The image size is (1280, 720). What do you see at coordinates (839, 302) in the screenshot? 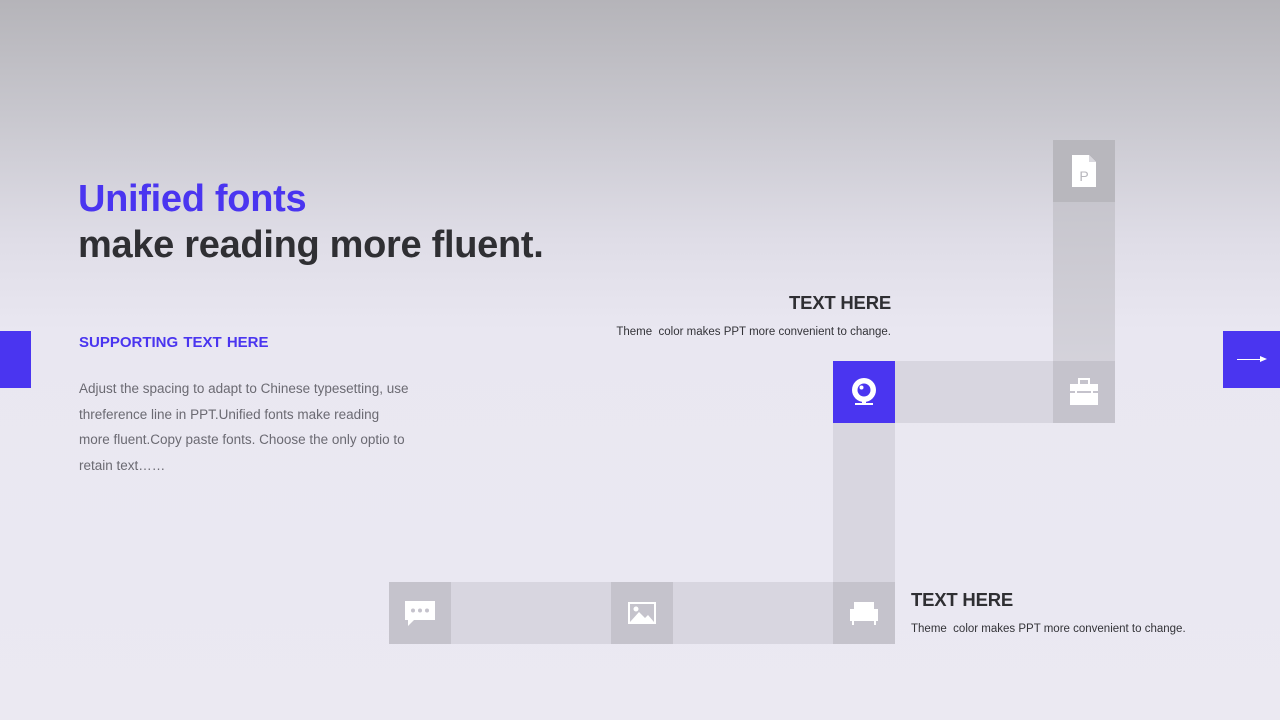
I see `block-heading-1: TEXT HERE` at bounding box center [839, 302].